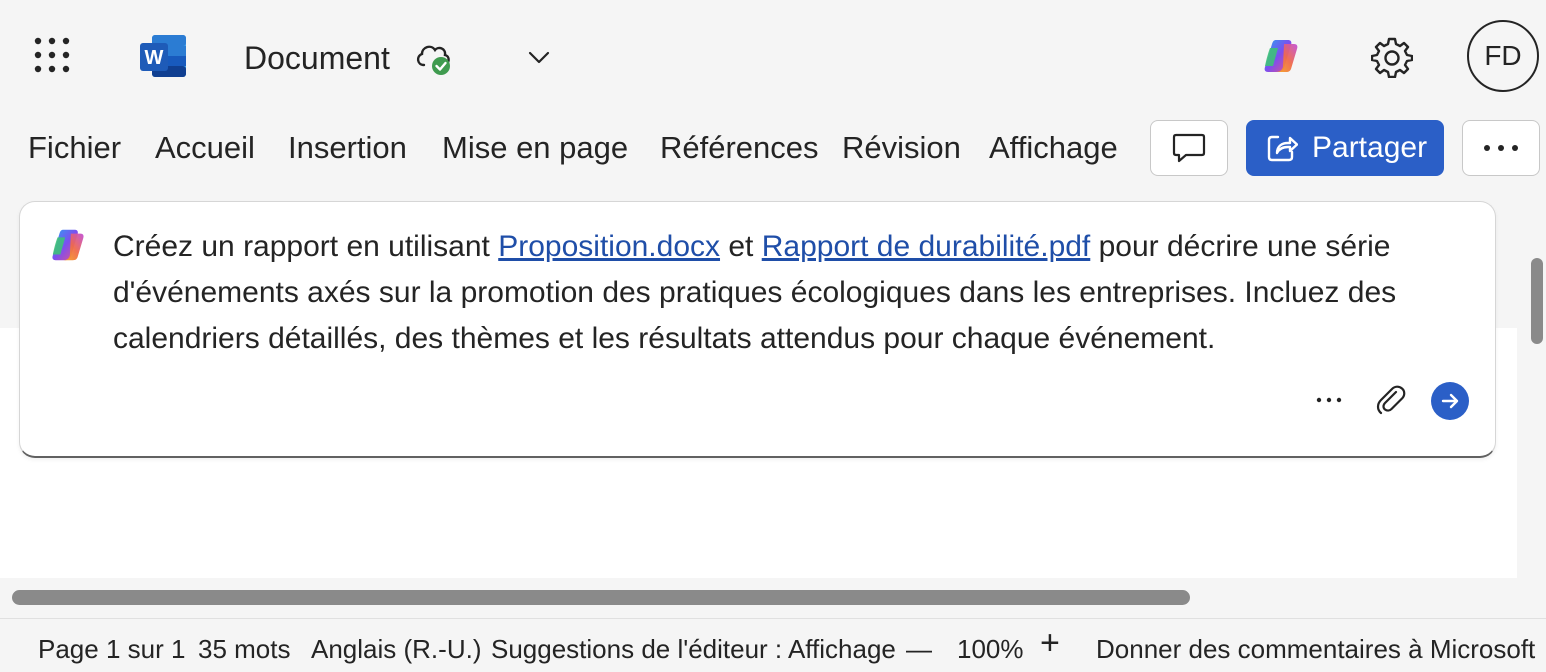 This screenshot has width=1546, height=672. Describe the element at coordinates (1370, 147) in the screenshot. I see `share-label: Partager` at that location.